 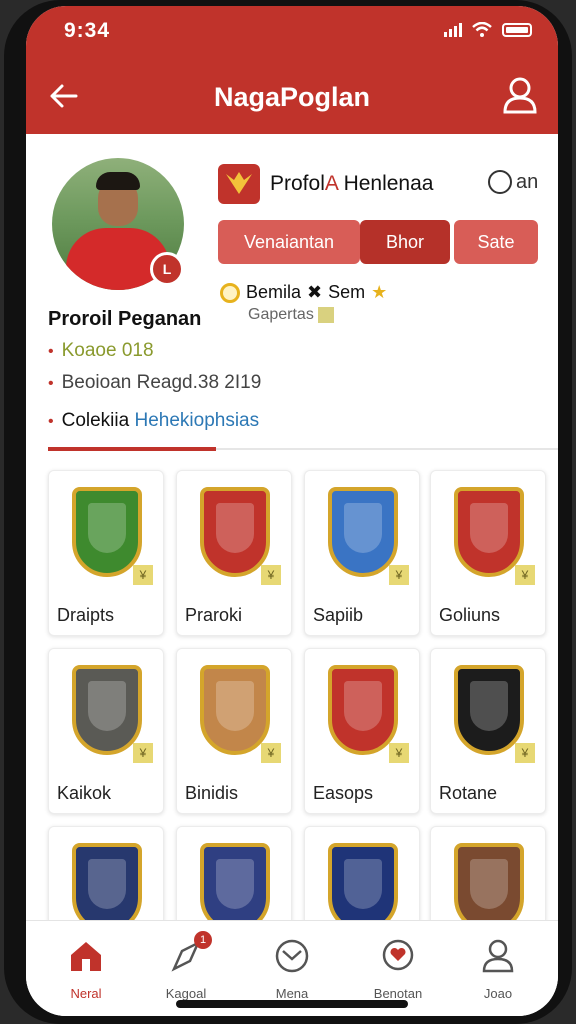 I want to click on tab-label: Kagoal, so click(x=186, y=993).